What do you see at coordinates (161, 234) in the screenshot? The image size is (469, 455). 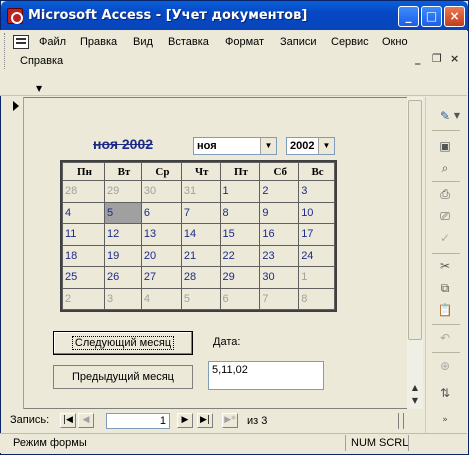 I see `calendar-day: 13` at bounding box center [161, 234].